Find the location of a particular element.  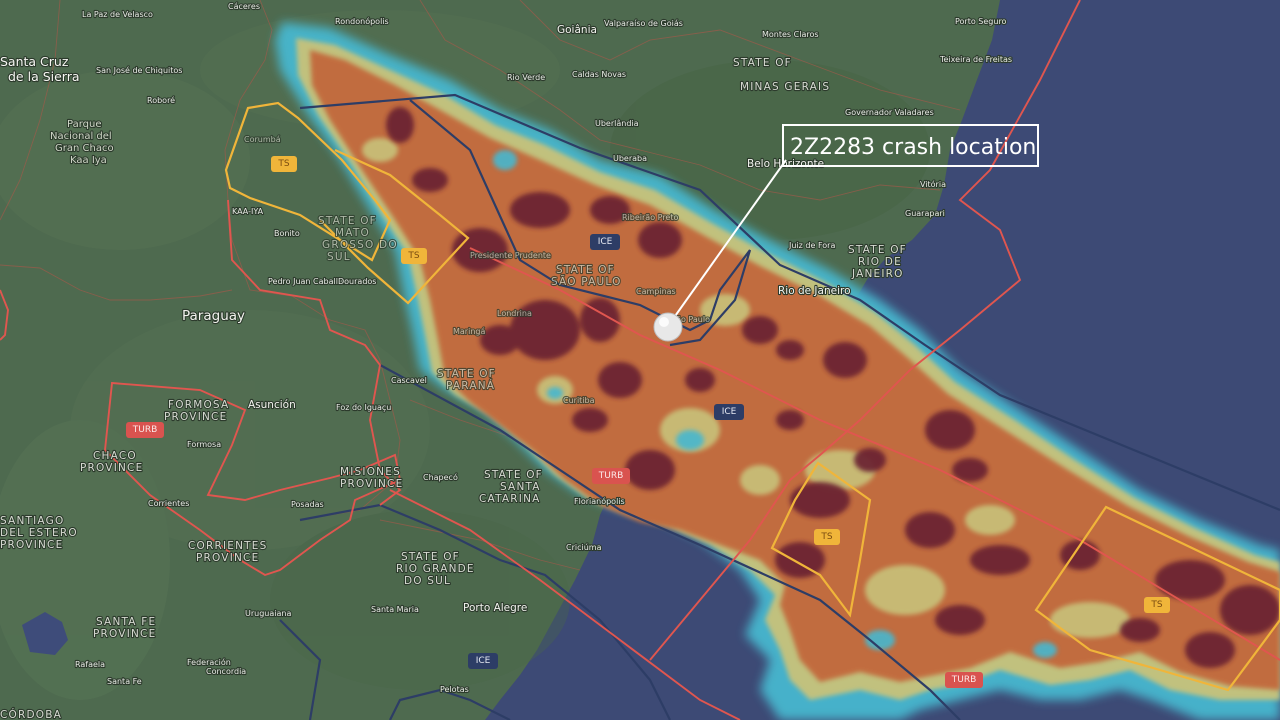

label-paraguay: Paraguay is located at coordinates (213, 316).